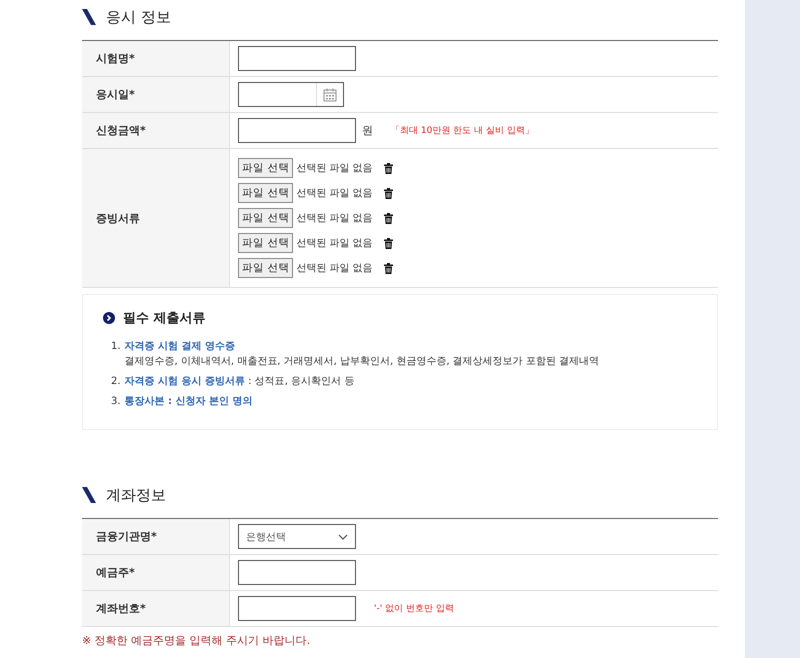 Image resolution: width=800 pixels, height=658 pixels. What do you see at coordinates (188, 401) in the screenshot?
I see `document-name: 통장사본 : 신청자 본인 명의` at bounding box center [188, 401].